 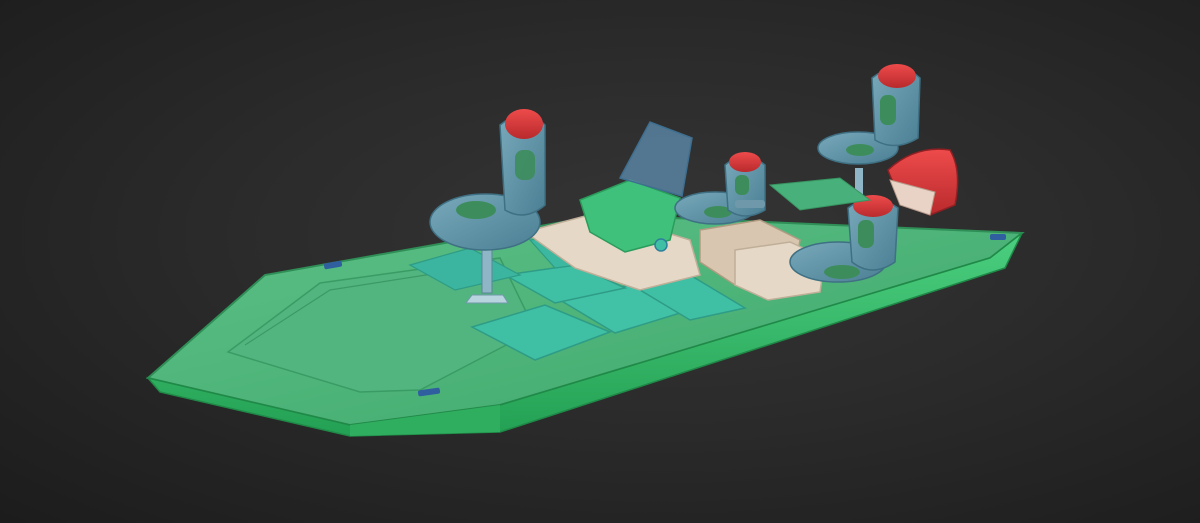 I want to click on seat-middle, so click(x=720, y=188).